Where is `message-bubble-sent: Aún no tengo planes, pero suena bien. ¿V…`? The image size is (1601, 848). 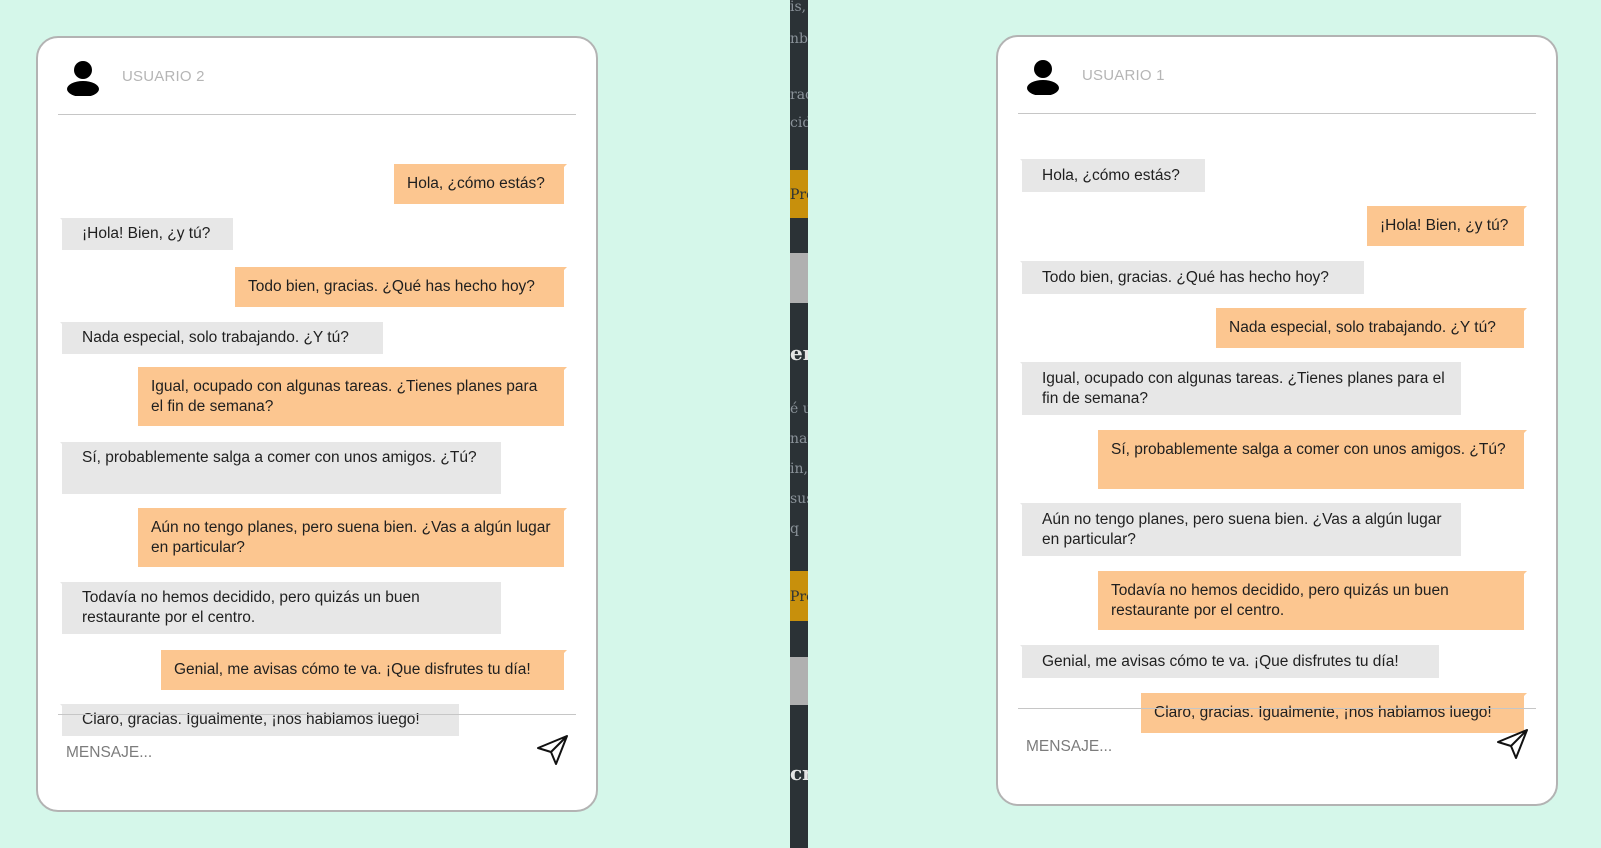 message-bubble-sent: Aún no tengo planes, pero suena bien. ¿V… is located at coordinates (352, 537).